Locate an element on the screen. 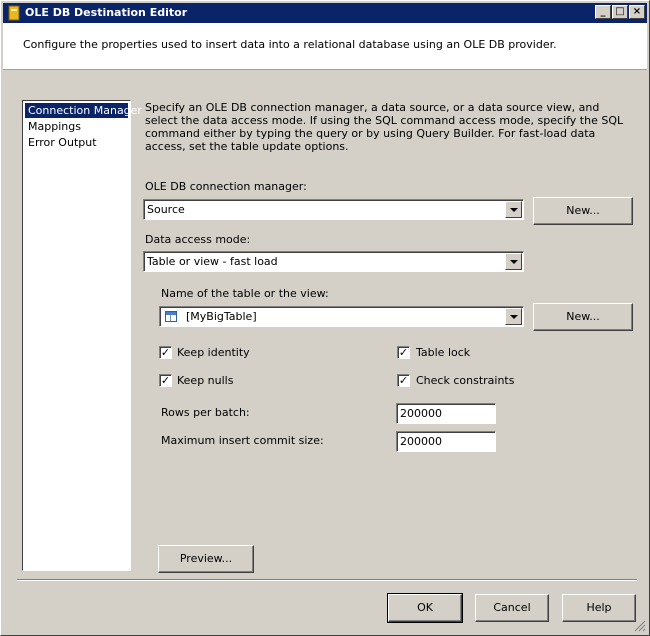 This screenshot has height=636, width=650. access-mode-combo: Table or view - fast load is located at coordinates (333, 261).